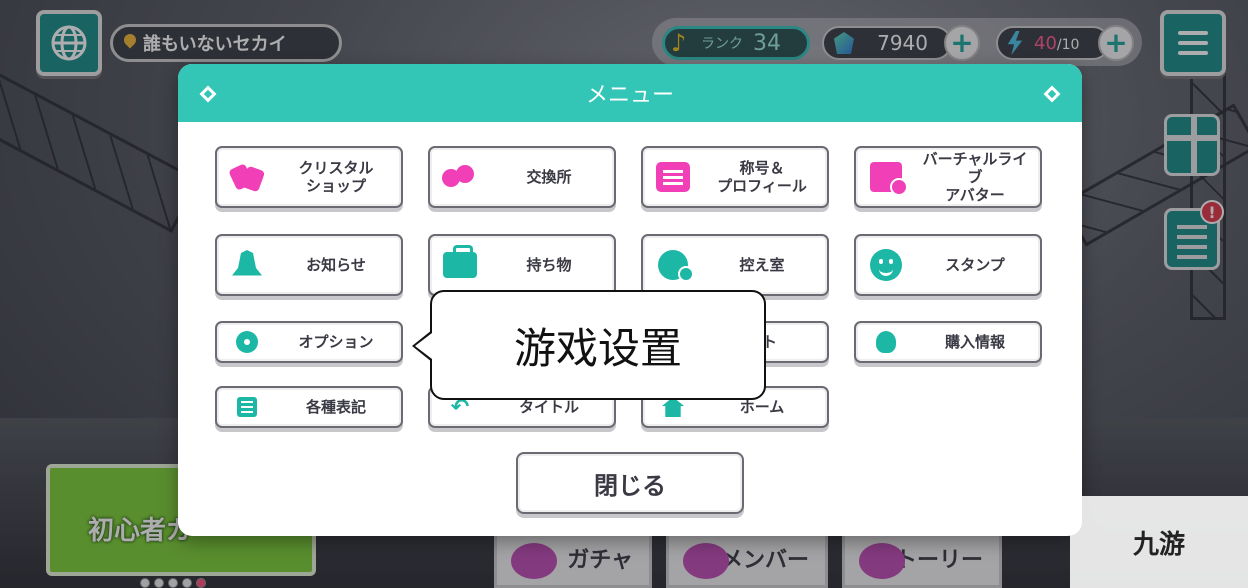 The width and height of the screenshot is (1248, 588). I want to click on watermark-logo: 九游, so click(1159, 542).